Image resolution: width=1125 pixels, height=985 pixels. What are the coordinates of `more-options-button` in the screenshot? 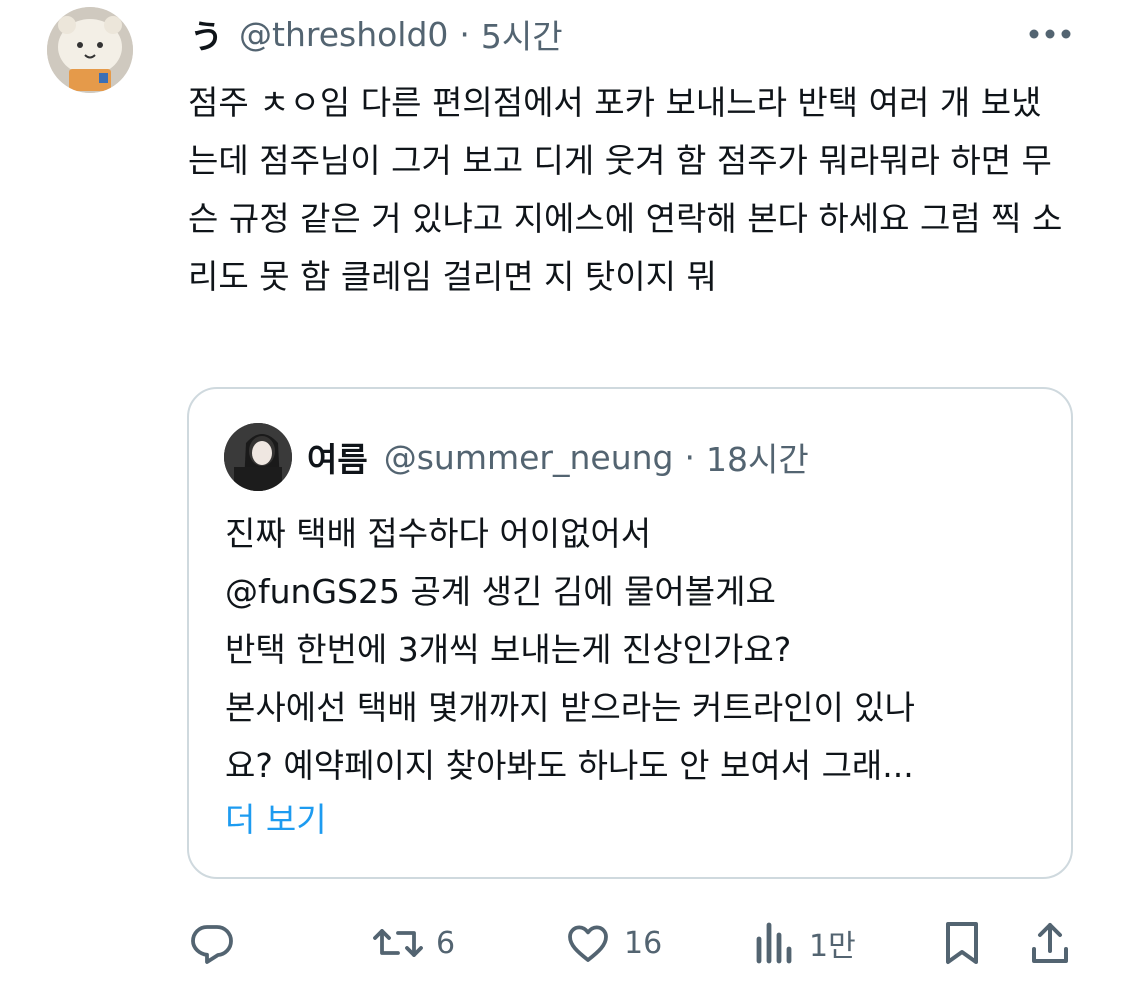 It's located at (1050, 34).